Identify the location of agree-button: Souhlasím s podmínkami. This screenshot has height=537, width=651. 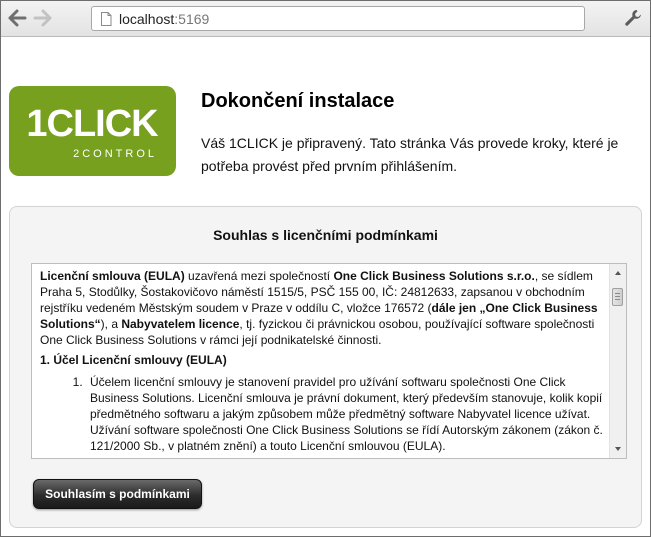
(117, 494).